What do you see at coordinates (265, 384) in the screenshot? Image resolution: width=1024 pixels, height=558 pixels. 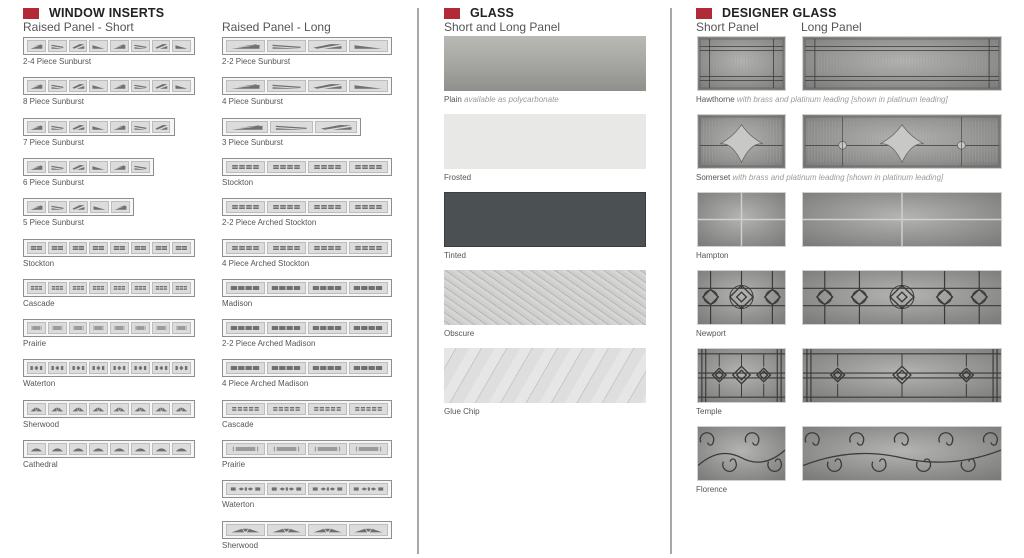 I see `insert-option-label: 4 Piece Arched Madison` at bounding box center [265, 384].